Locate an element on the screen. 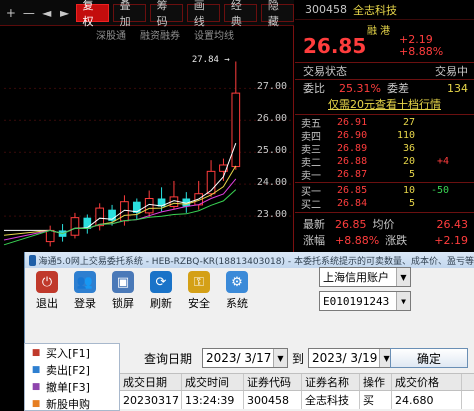 This screenshot has width=474, height=411. latest-label: 最新 is located at coordinates (314, 224).